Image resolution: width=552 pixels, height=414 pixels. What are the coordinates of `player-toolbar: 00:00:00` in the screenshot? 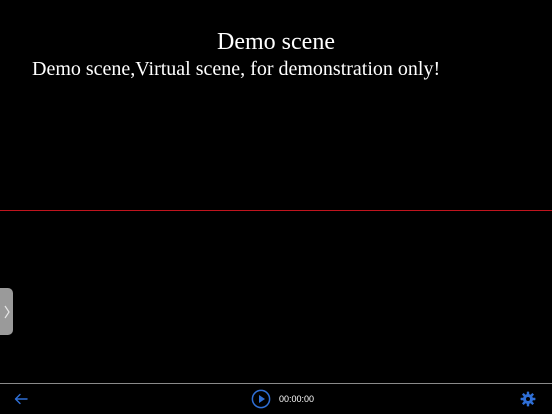 It's located at (276, 398).